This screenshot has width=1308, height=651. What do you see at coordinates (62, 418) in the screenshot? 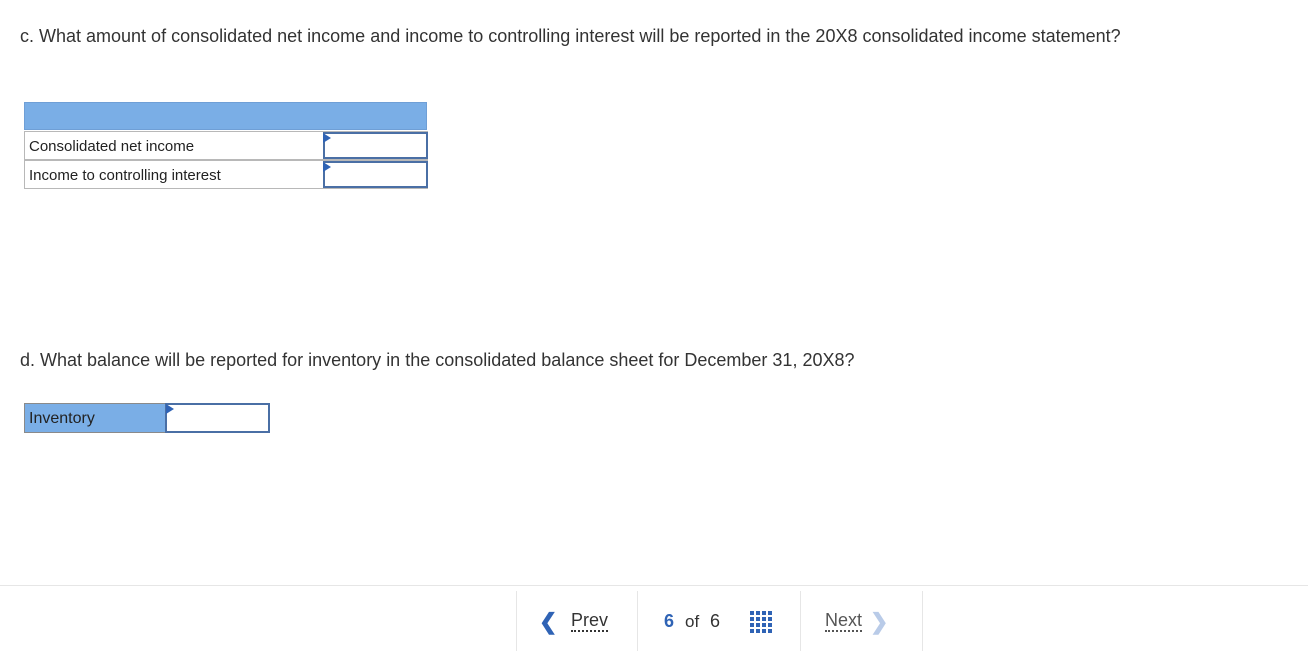
I see `inventory-label: Inventory` at bounding box center [62, 418].